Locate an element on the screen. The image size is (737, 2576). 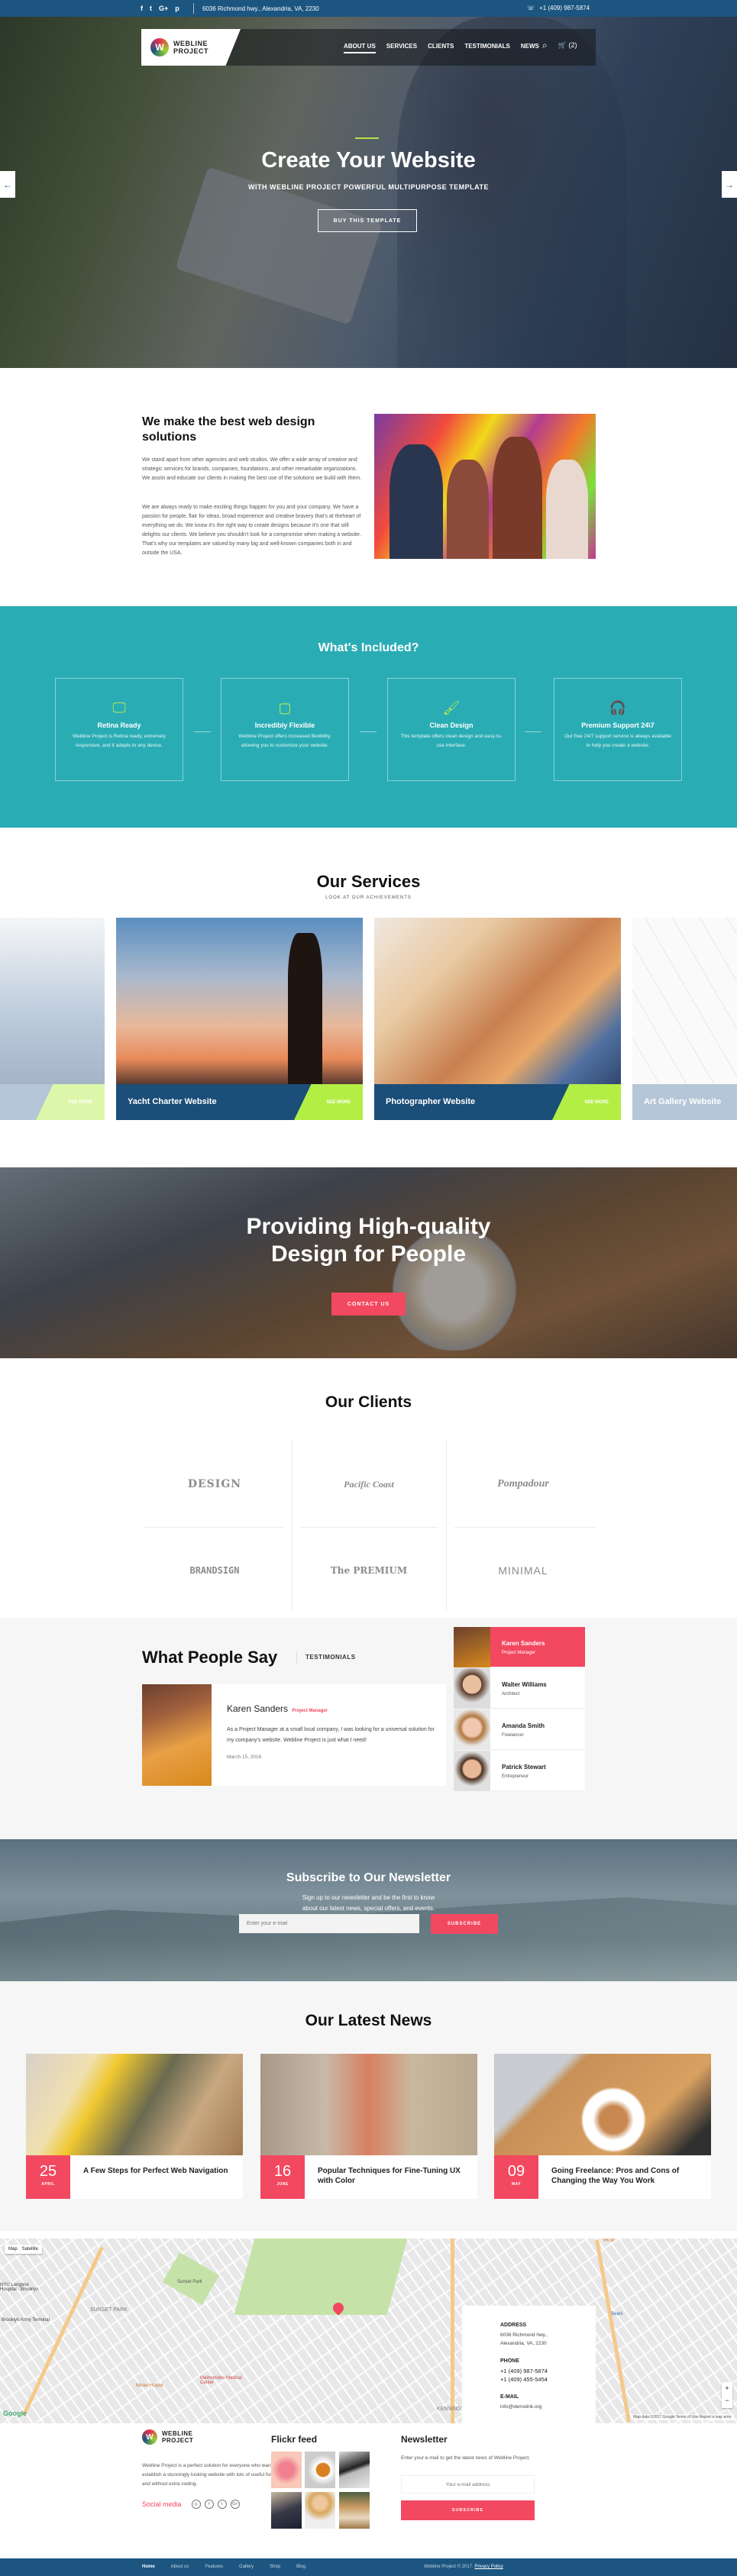
slider-next-button: → is located at coordinates (729, 184).